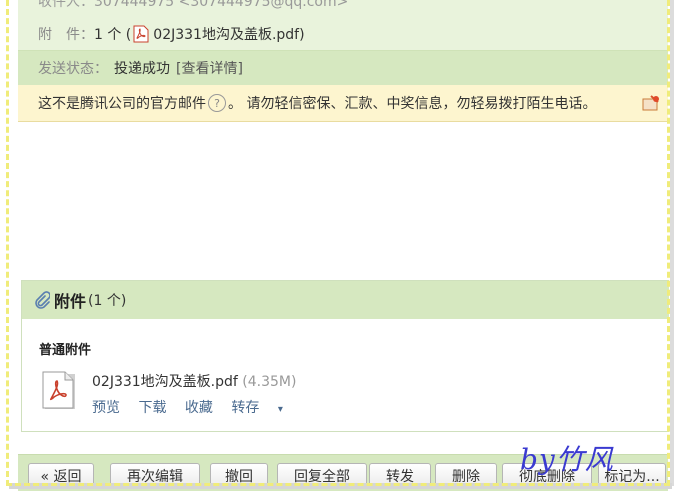 The image size is (680, 492). I want to click on attachment-title-row: 02J331地沟及盖板.pdf (4.35M), so click(201, 381).